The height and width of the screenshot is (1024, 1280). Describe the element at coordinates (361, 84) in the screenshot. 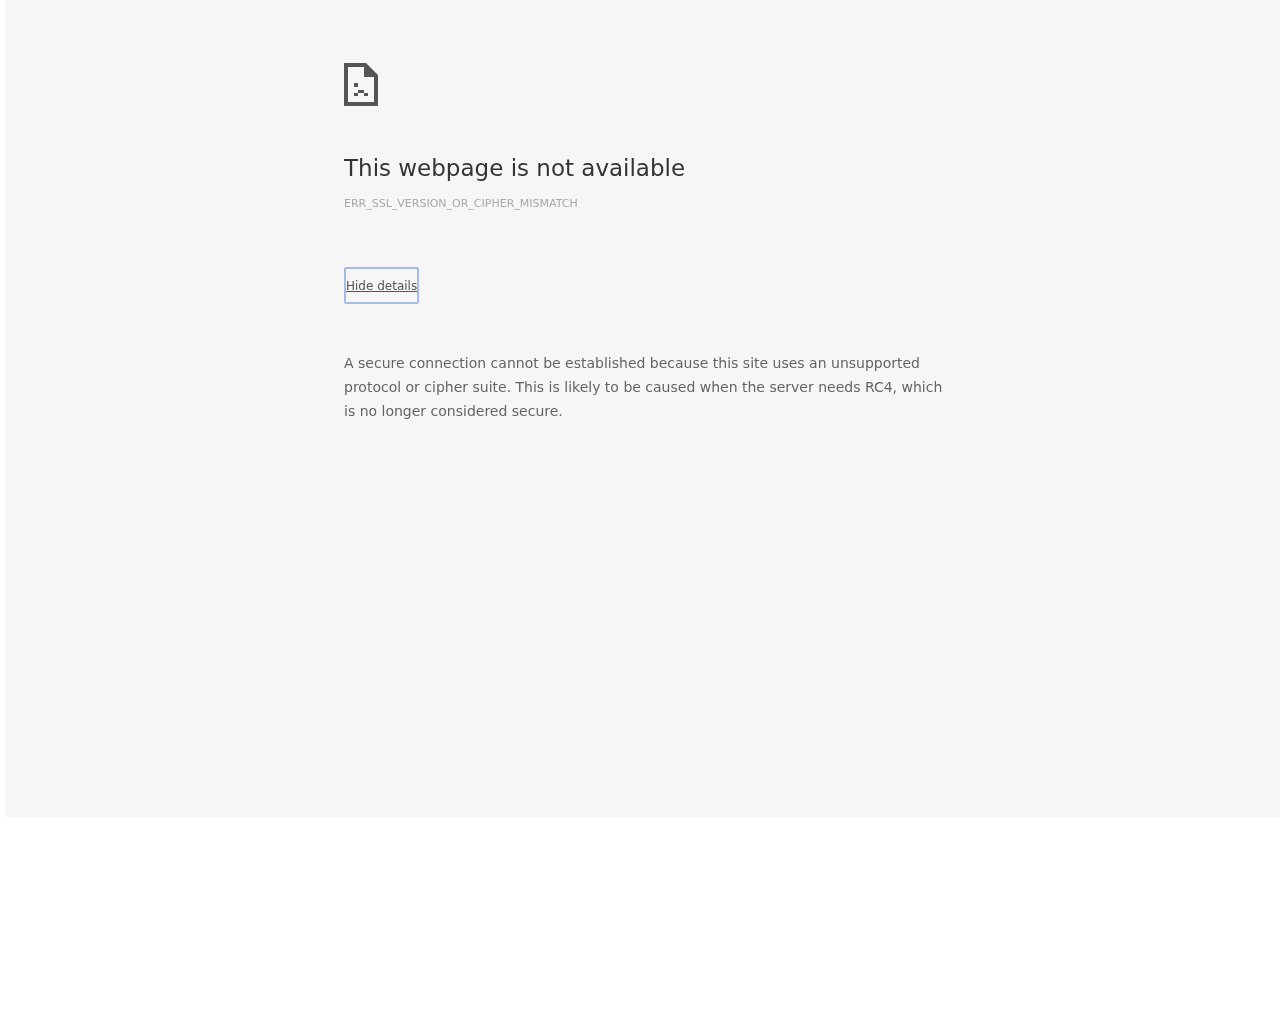

I see `sad-document-icon` at that location.